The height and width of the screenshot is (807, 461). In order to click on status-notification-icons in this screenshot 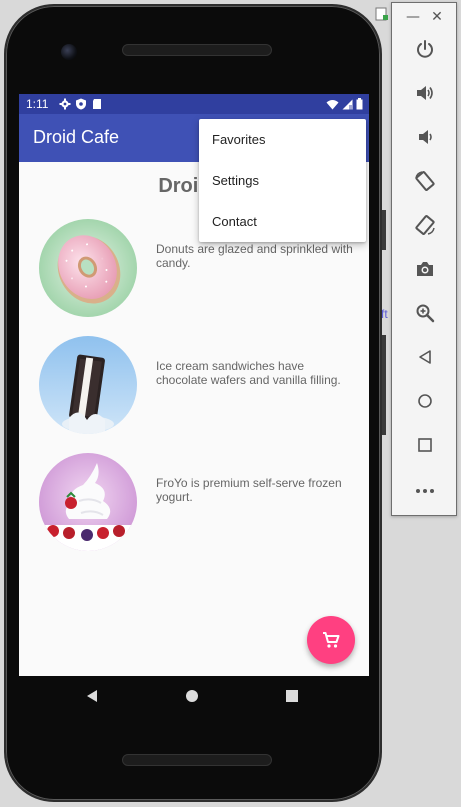, I will do `click(81, 104)`.